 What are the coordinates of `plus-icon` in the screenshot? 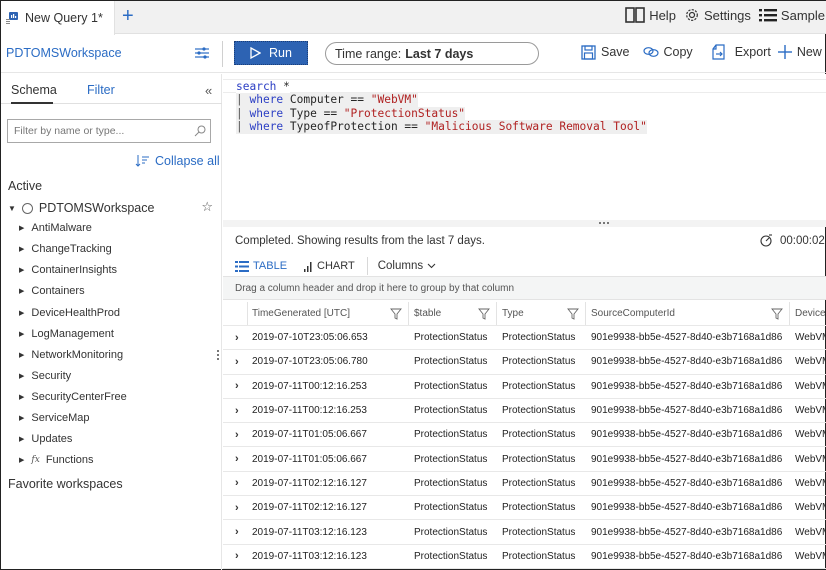 It's located at (784, 52).